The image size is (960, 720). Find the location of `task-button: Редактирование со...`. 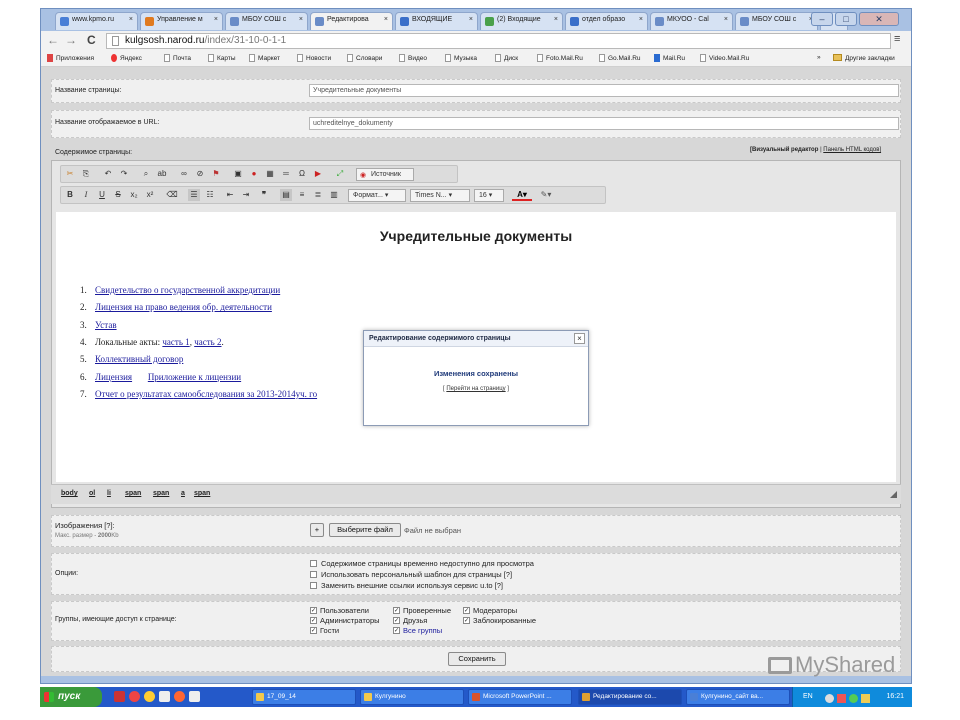

task-button: Редактирование со... is located at coordinates (630, 697).